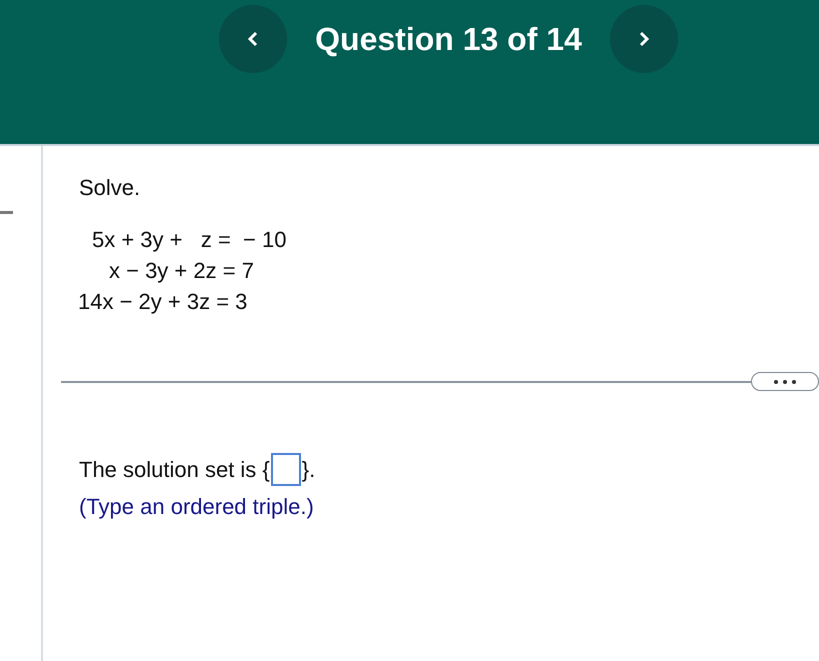 The image size is (819, 661). What do you see at coordinates (253, 39) in the screenshot?
I see `chevron-left-icon` at bounding box center [253, 39].